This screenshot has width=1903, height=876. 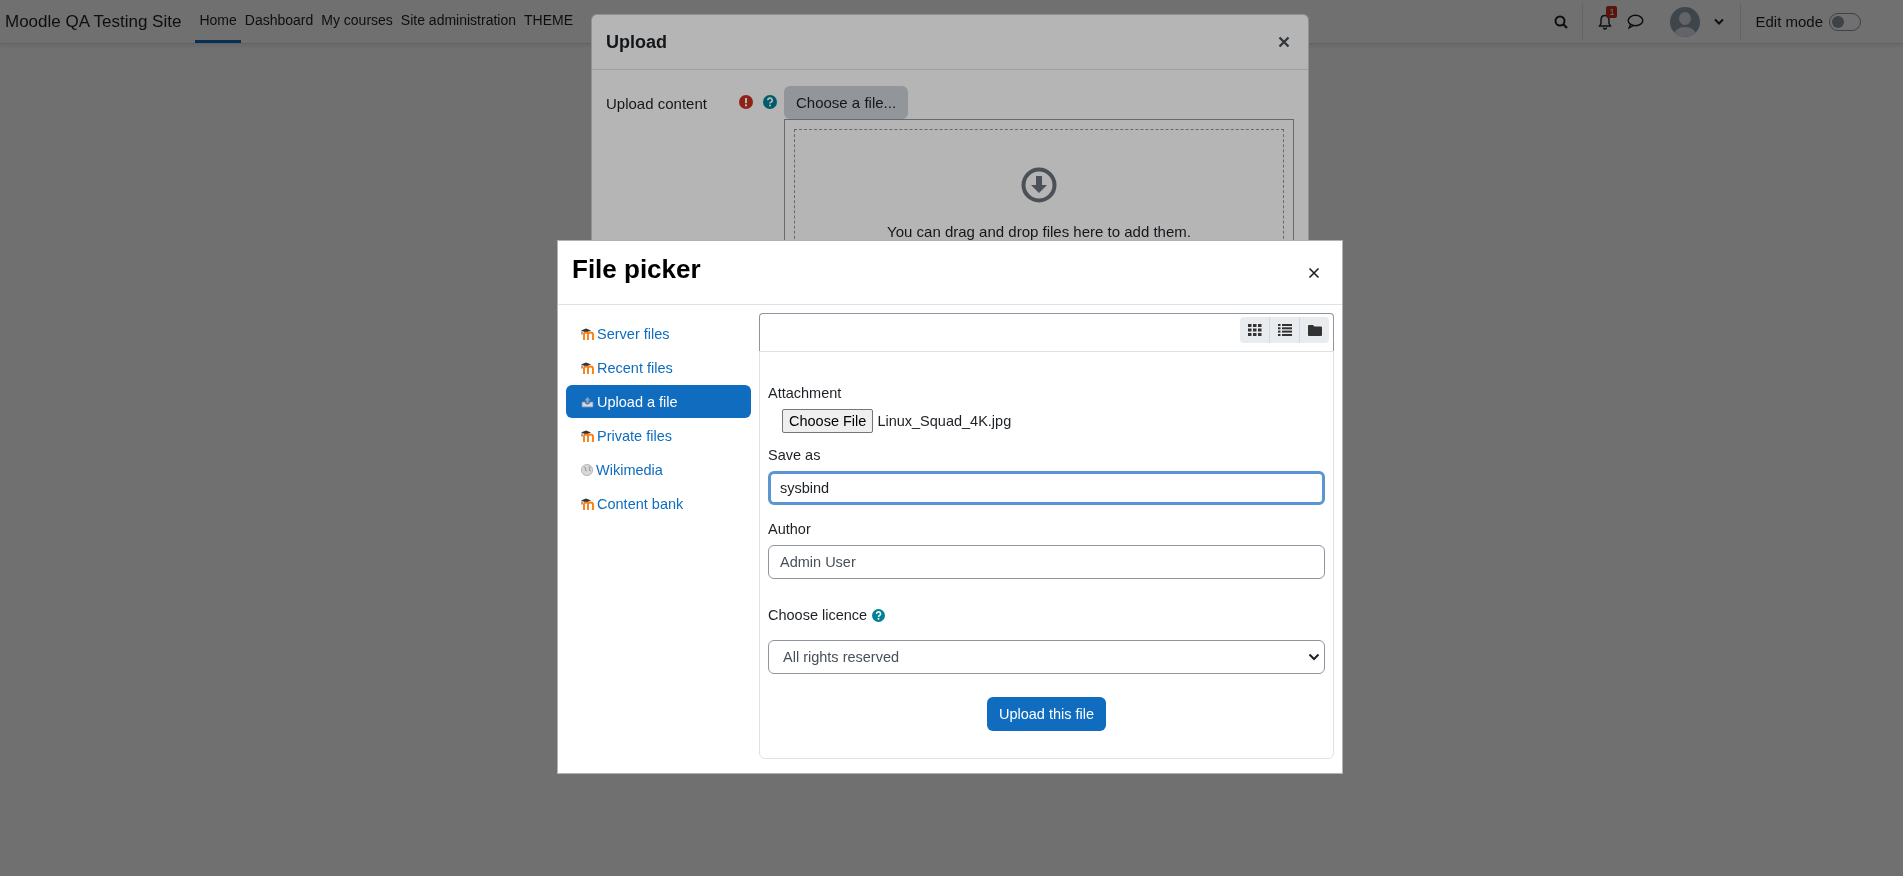 I want to click on nav-link: Home, so click(x=218, y=21).